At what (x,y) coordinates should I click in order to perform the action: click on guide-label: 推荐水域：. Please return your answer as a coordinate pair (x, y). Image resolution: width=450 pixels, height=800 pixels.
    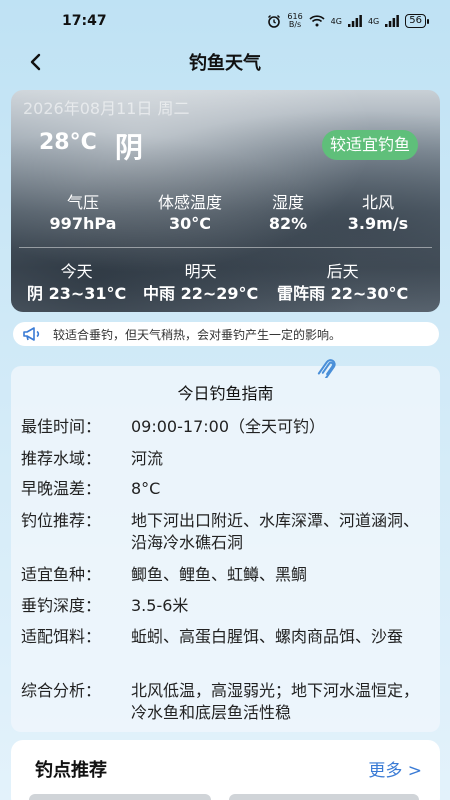
    Looking at the image, I should click on (61, 458).